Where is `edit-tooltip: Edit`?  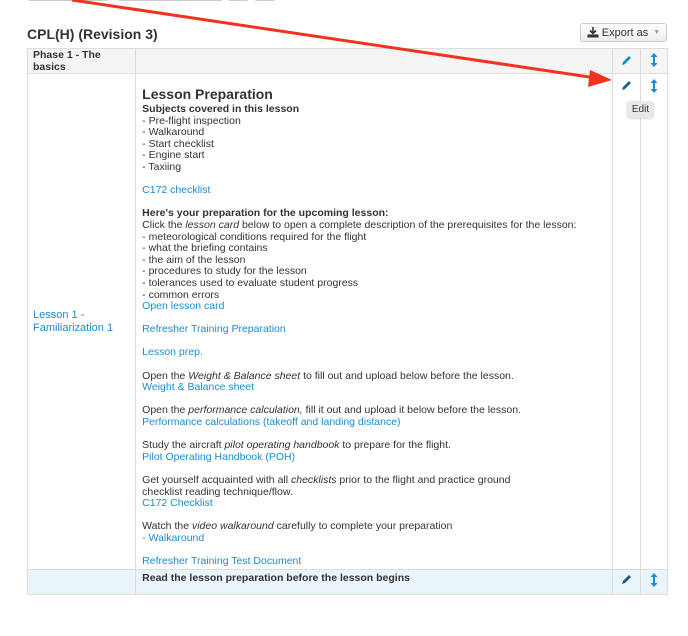 edit-tooltip: Edit is located at coordinates (640, 109).